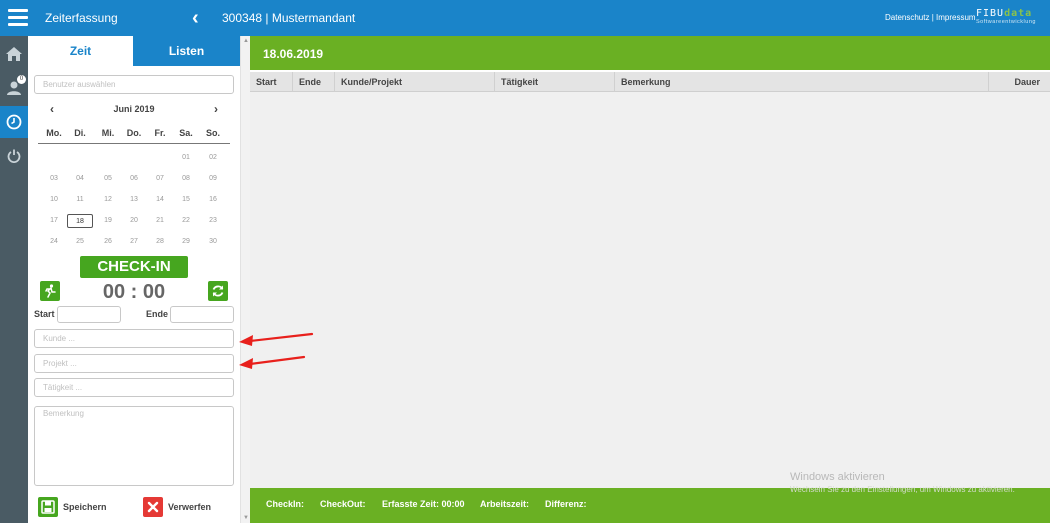 This screenshot has height=523, width=1050. Describe the element at coordinates (54, 133) in the screenshot. I see `weekday-label: Mo.` at that location.